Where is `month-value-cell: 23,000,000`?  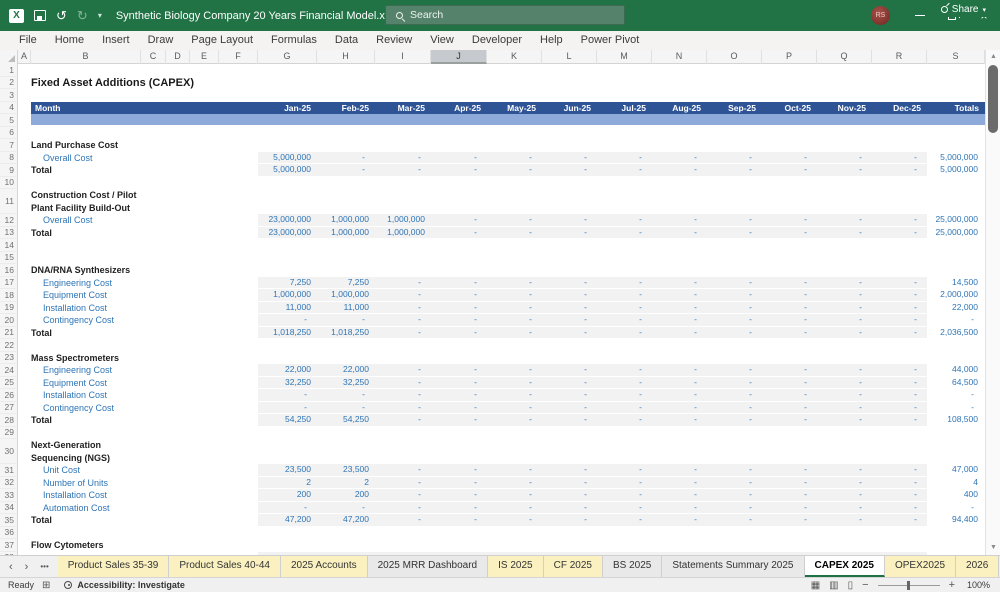 month-value-cell: 23,000,000 is located at coordinates (287, 232).